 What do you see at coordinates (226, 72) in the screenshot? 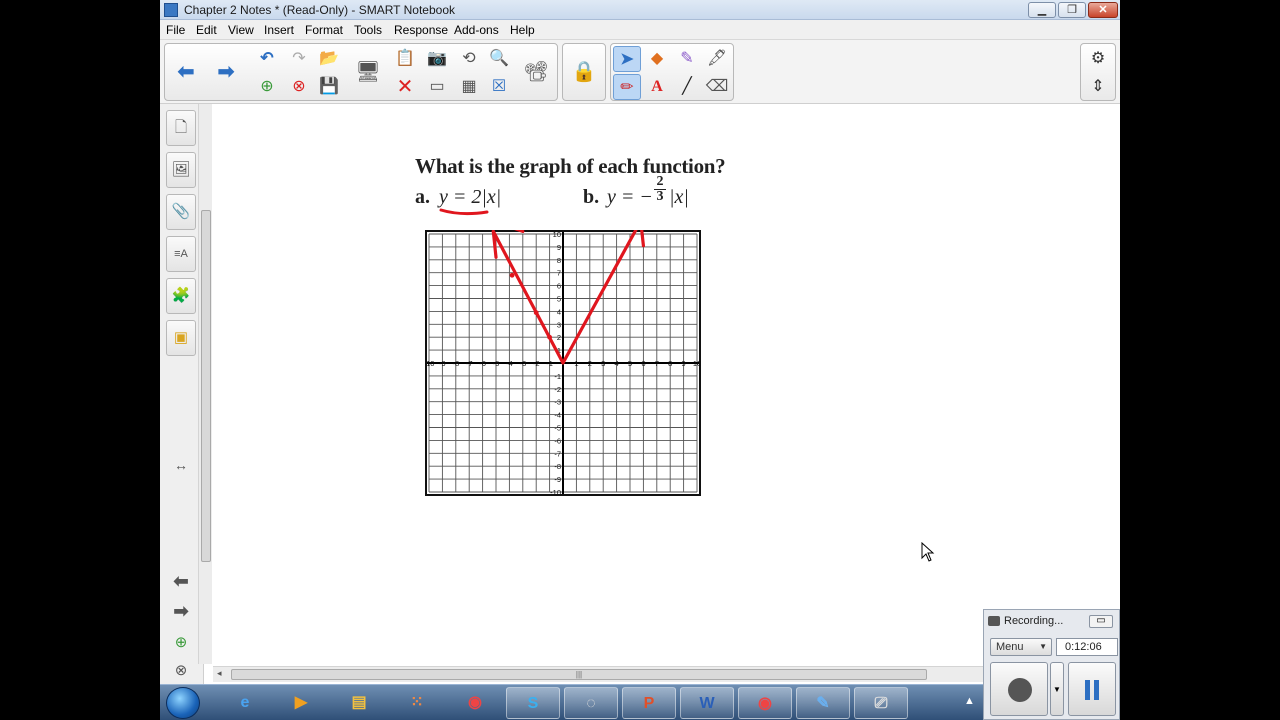
I see `next-page-button: ➡` at bounding box center [226, 72].